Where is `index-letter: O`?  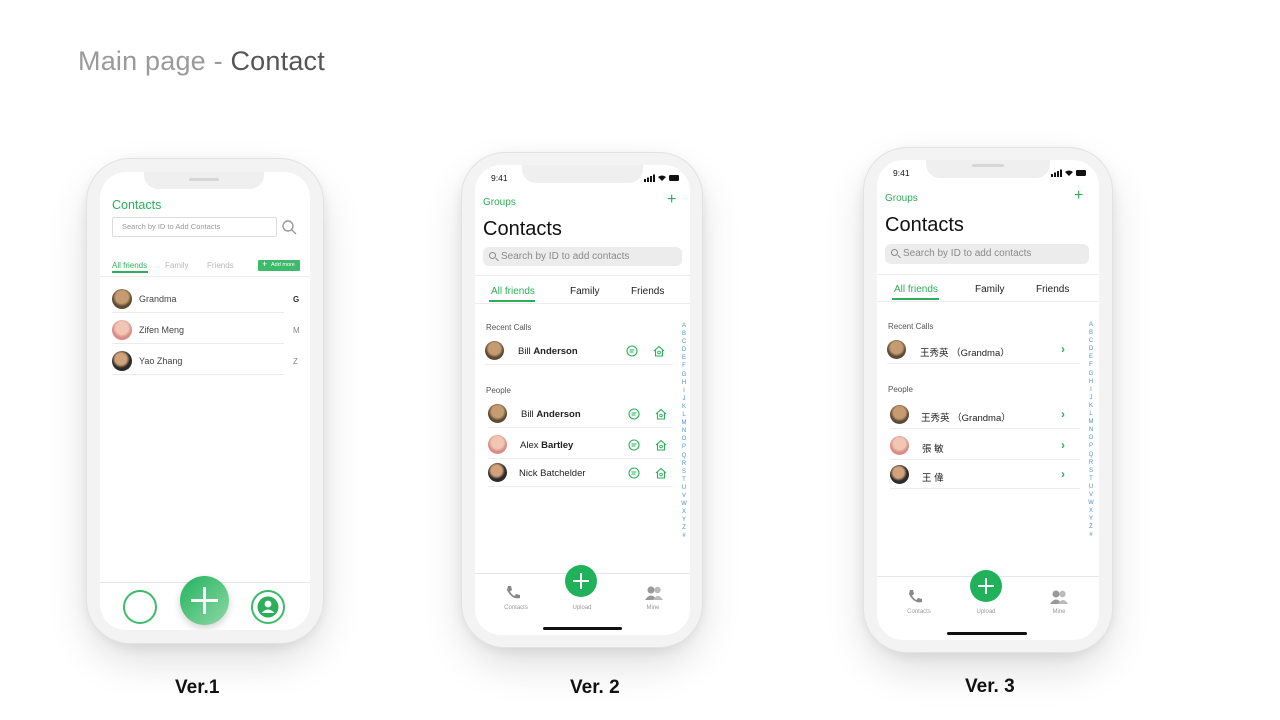 index-letter: O is located at coordinates (684, 439).